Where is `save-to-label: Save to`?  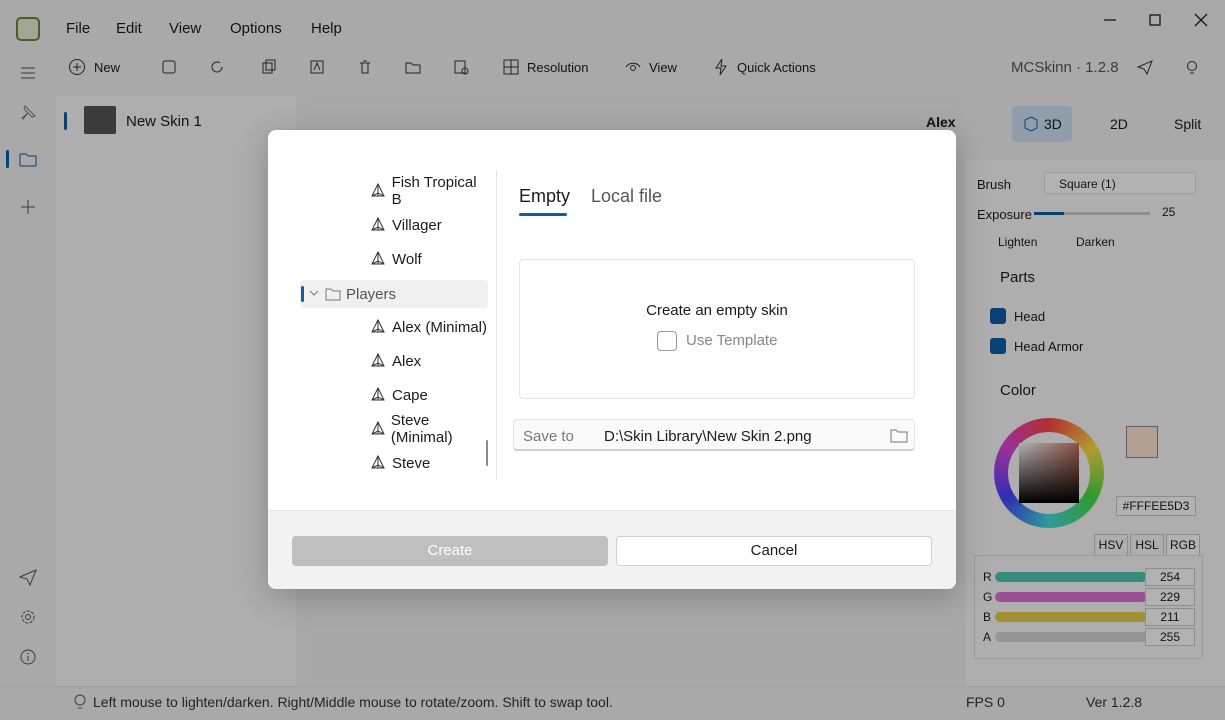 save-to-label: Save to is located at coordinates (548, 436).